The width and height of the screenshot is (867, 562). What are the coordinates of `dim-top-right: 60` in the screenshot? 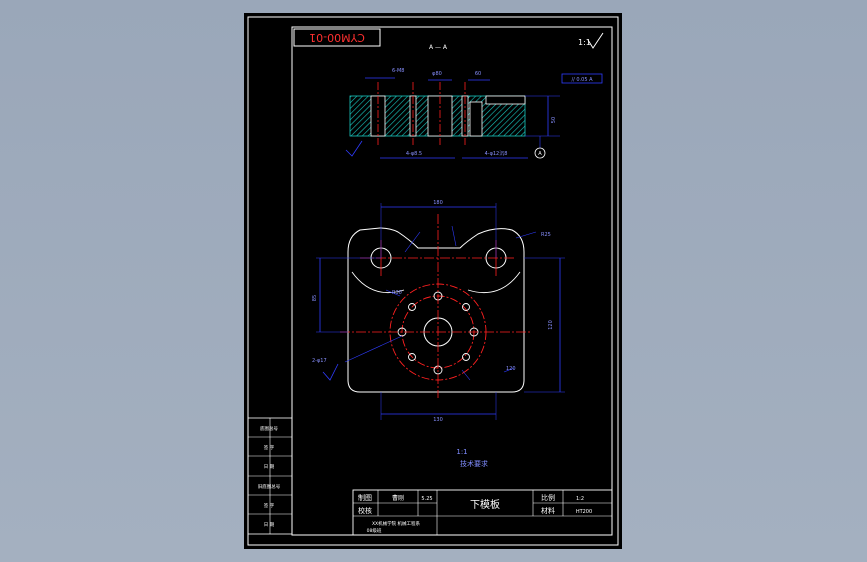 It's located at (478, 74).